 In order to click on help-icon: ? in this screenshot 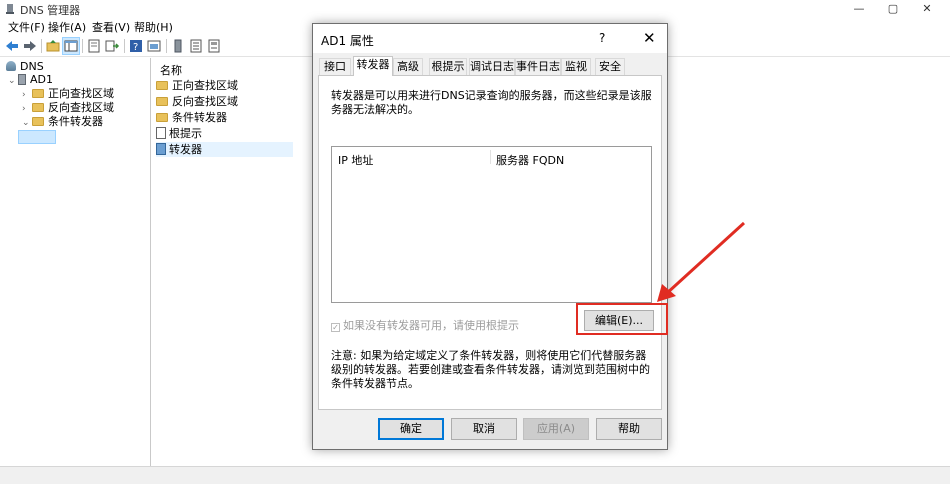, I will do `click(136, 46)`.